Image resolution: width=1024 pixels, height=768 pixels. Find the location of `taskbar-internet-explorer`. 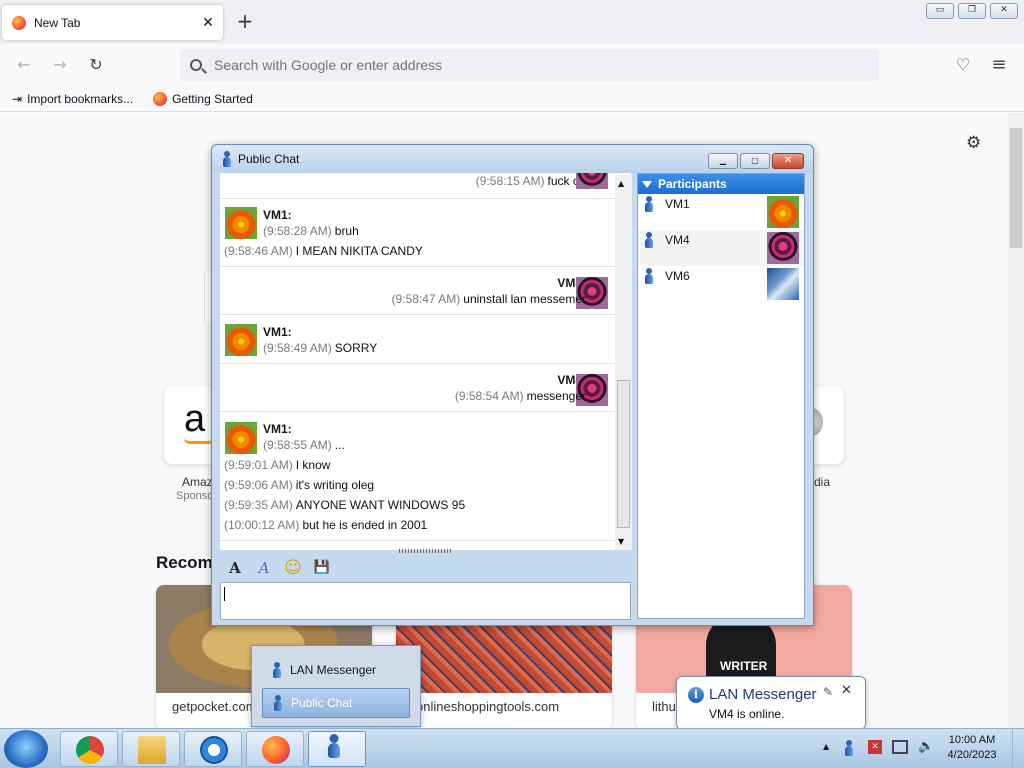

taskbar-internet-explorer is located at coordinates (213, 749).